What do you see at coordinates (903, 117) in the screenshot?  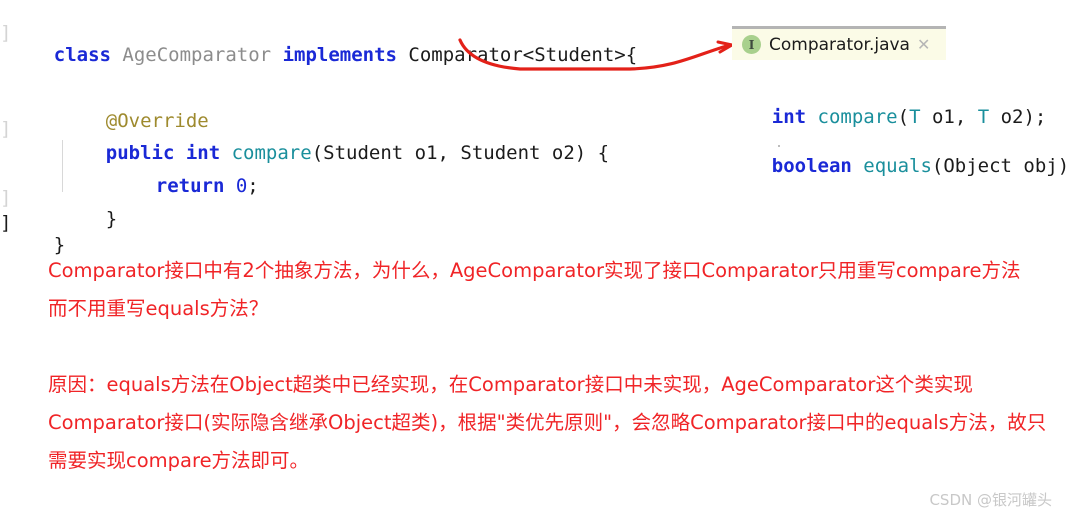 I see `token-punct: (` at bounding box center [903, 117].